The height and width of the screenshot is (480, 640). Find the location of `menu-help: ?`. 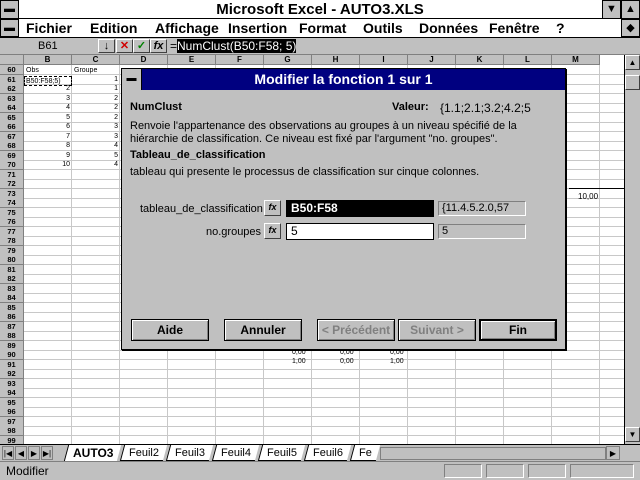

menu-help: ? is located at coordinates (560, 28).